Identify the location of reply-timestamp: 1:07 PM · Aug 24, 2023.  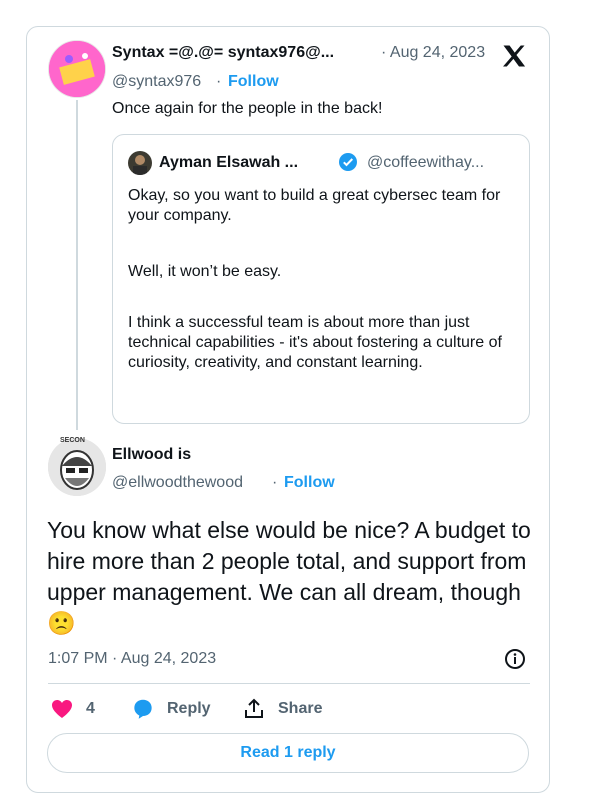
(132, 659).